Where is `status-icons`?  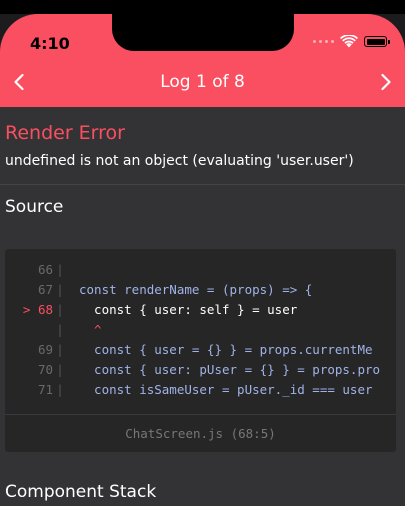 status-icons is located at coordinates (351, 41).